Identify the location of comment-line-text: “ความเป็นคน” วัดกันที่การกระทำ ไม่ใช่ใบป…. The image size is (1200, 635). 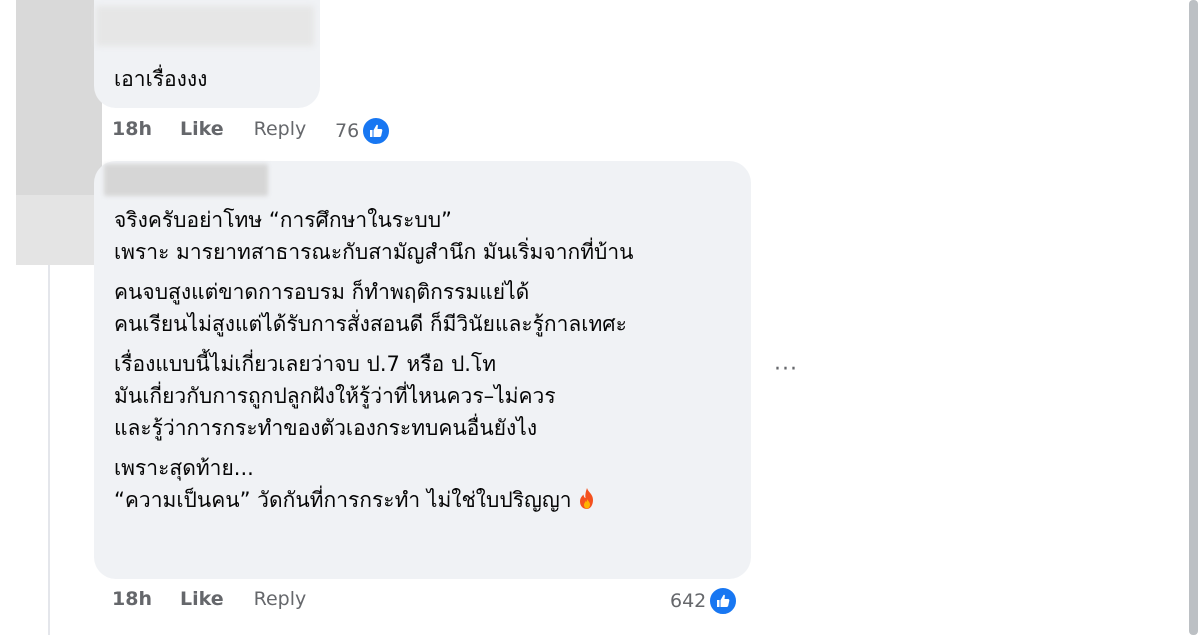
(343, 500).